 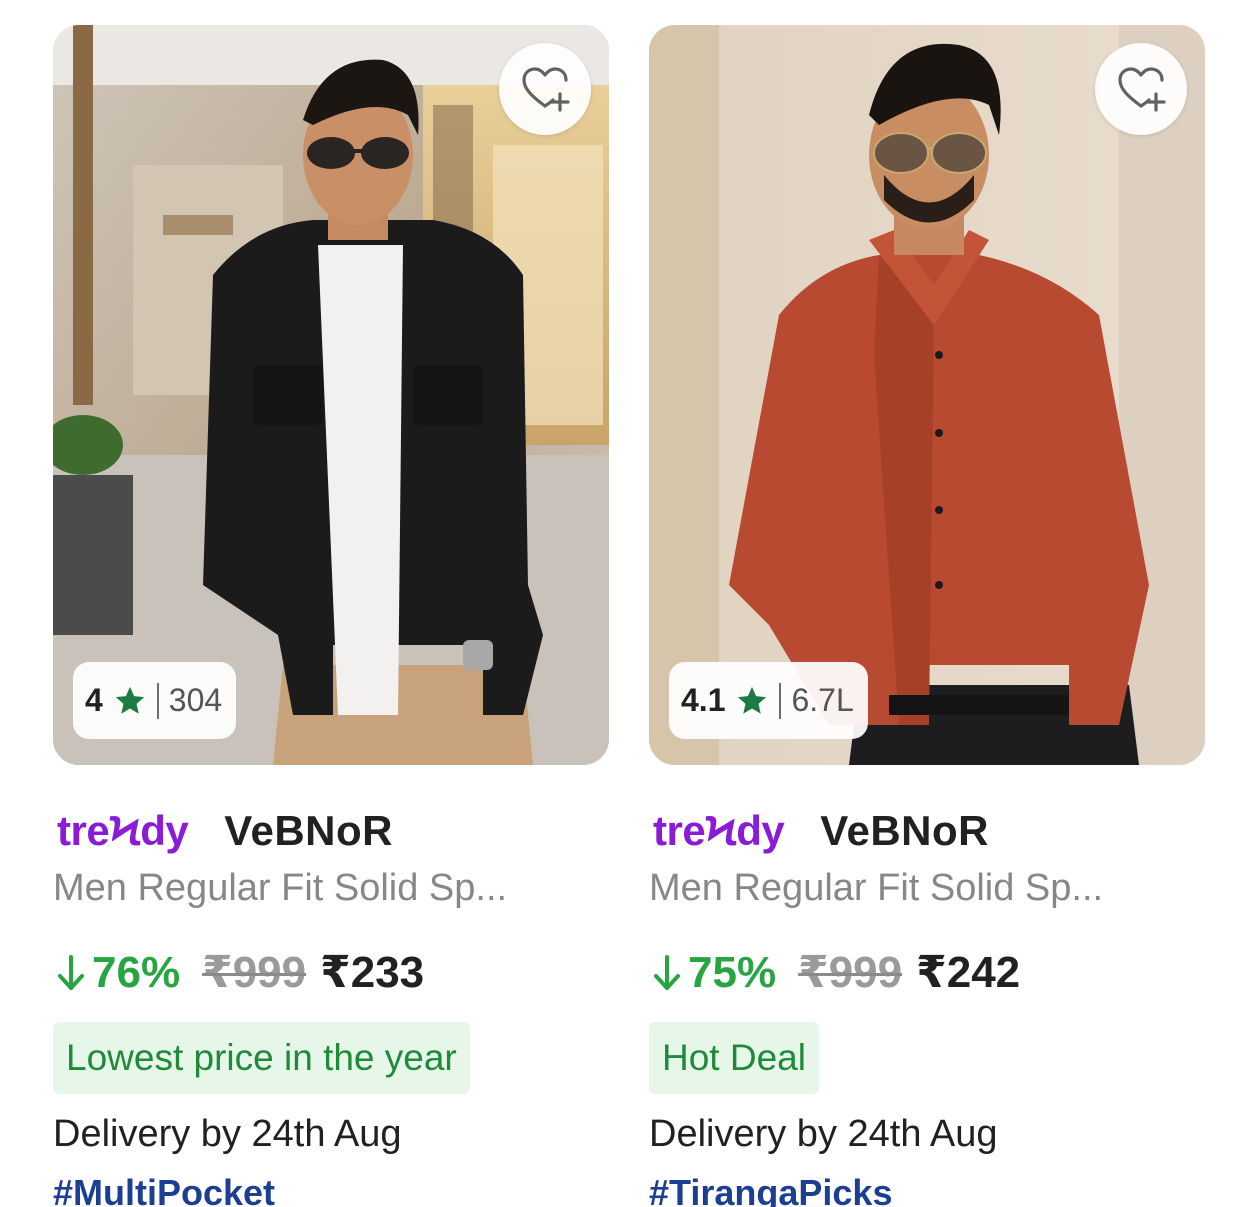 What do you see at coordinates (732, 972) in the screenshot?
I see `discount-value: 75%` at bounding box center [732, 972].